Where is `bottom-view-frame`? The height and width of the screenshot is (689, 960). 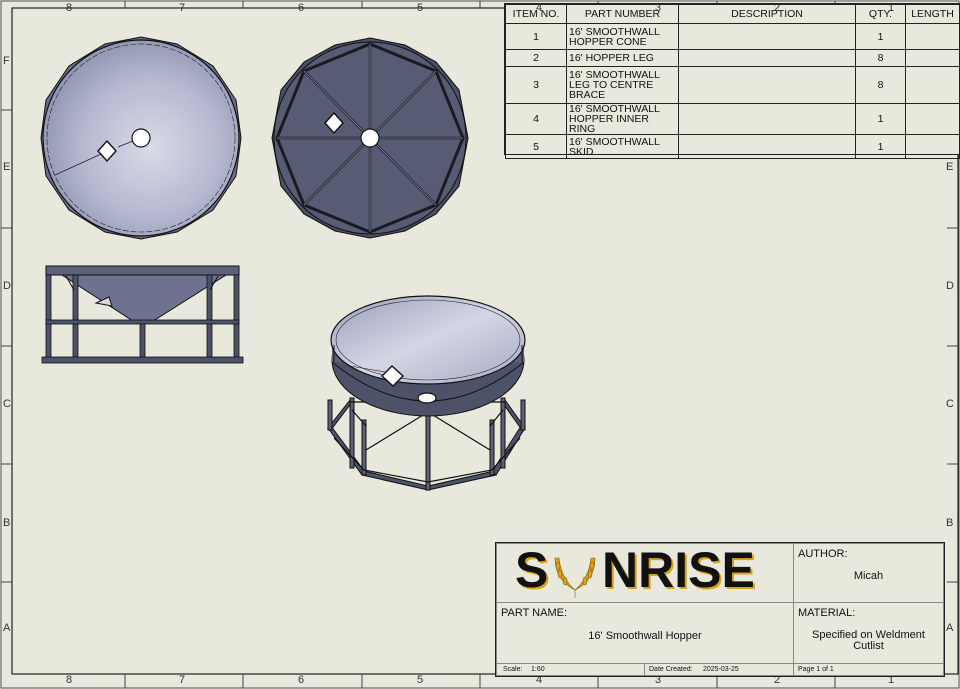 bottom-view-frame is located at coordinates (370, 138).